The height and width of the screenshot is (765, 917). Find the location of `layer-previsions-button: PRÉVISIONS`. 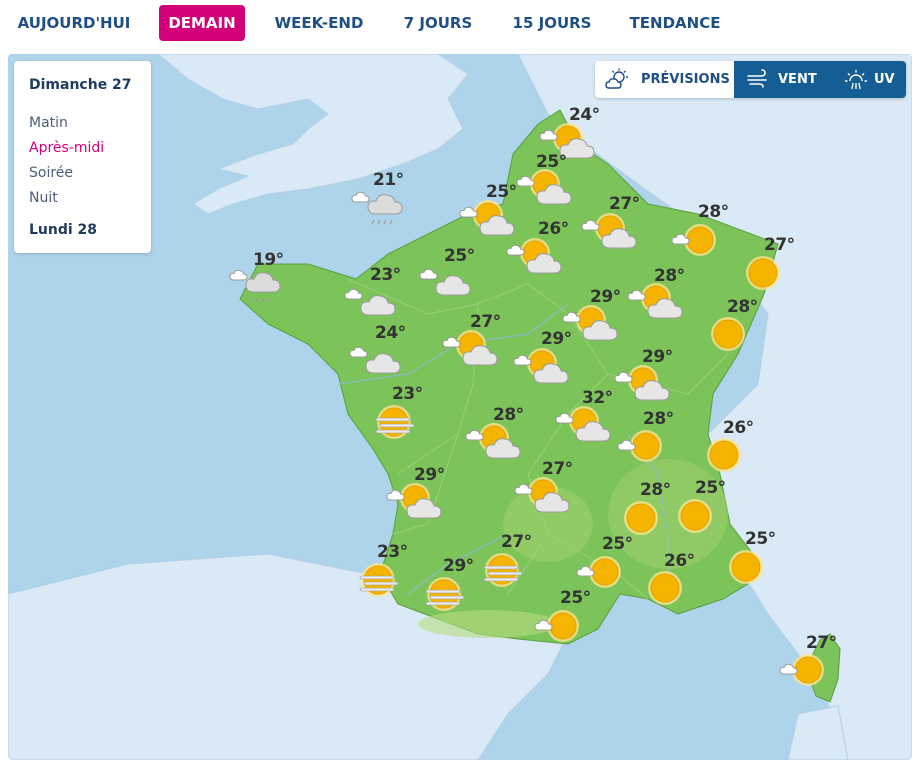

layer-previsions-button: PRÉVISIONS is located at coordinates (664, 79).